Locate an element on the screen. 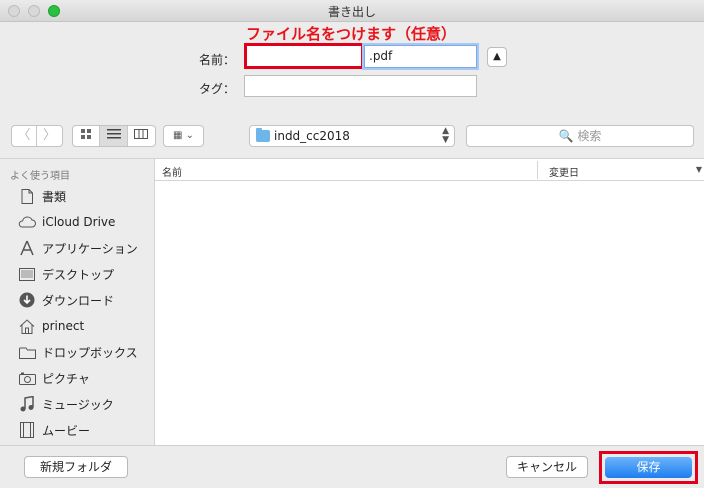  cancel-button: キャンセル is located at coordinates (547, 467).